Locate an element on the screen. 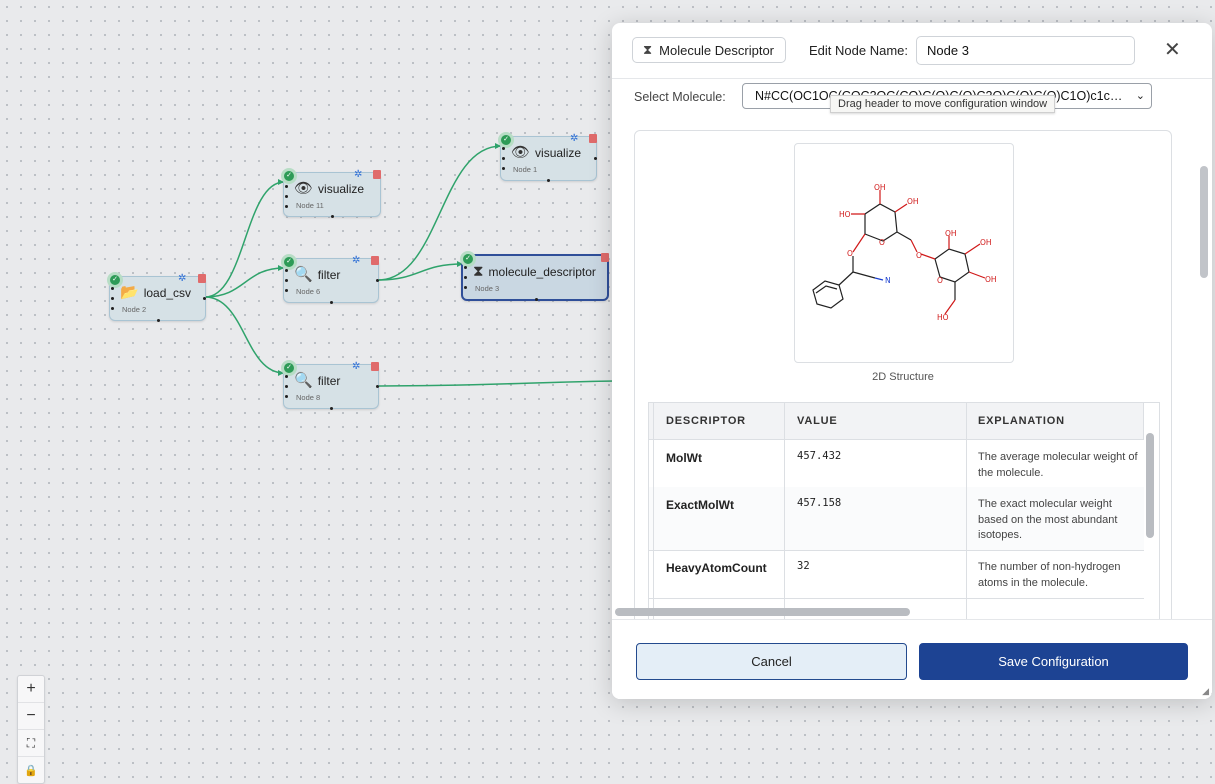 The image size is (1215, 784). node-filter-6: ✓ ✲ 🔍 filter Node 6 is located at coordinates (330, 279).